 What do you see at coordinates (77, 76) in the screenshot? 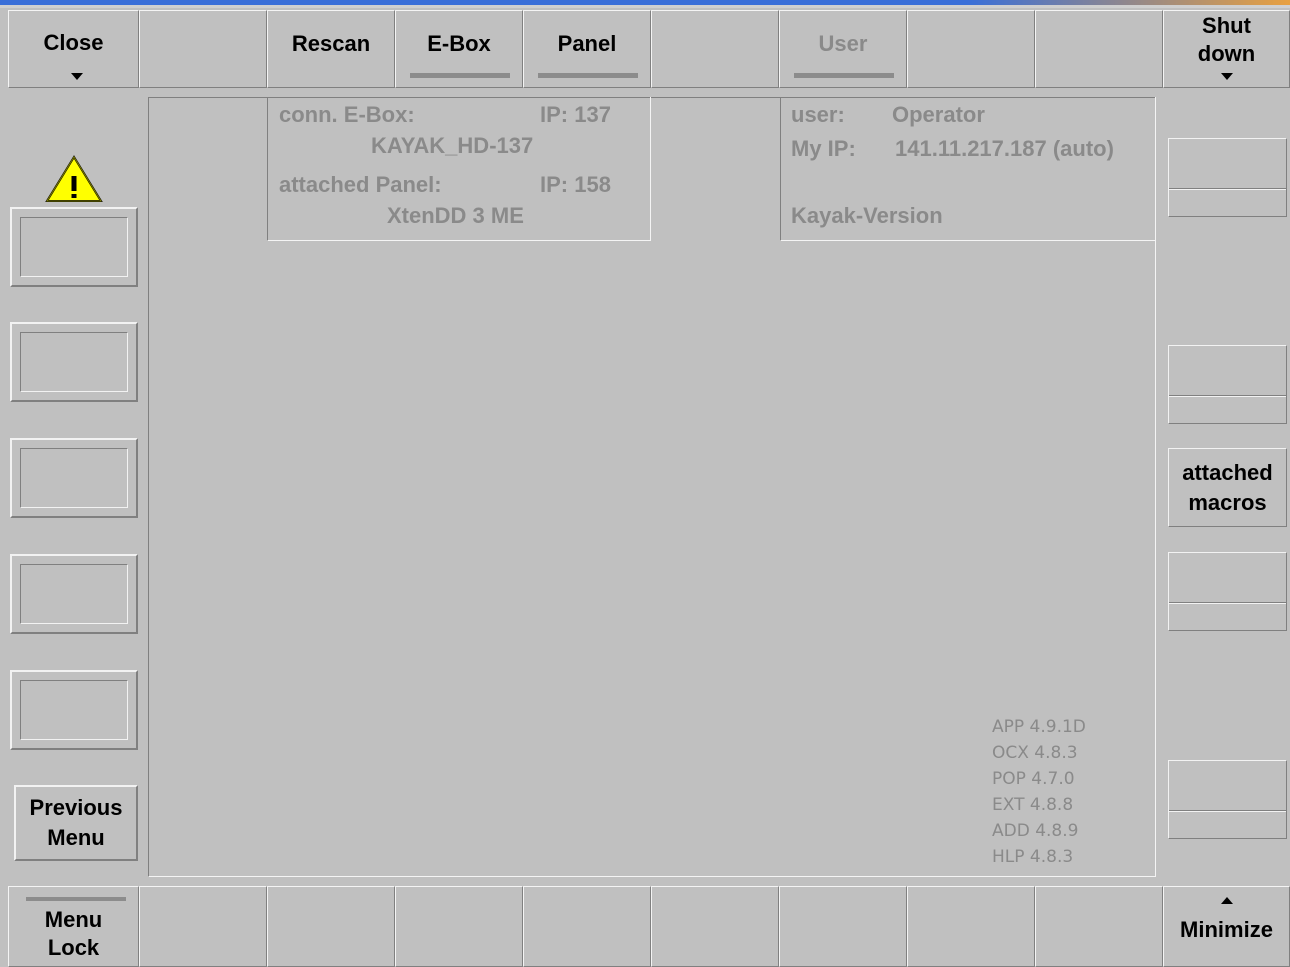
I see `close-dropdown-icon` at bounding box center [77, 76].